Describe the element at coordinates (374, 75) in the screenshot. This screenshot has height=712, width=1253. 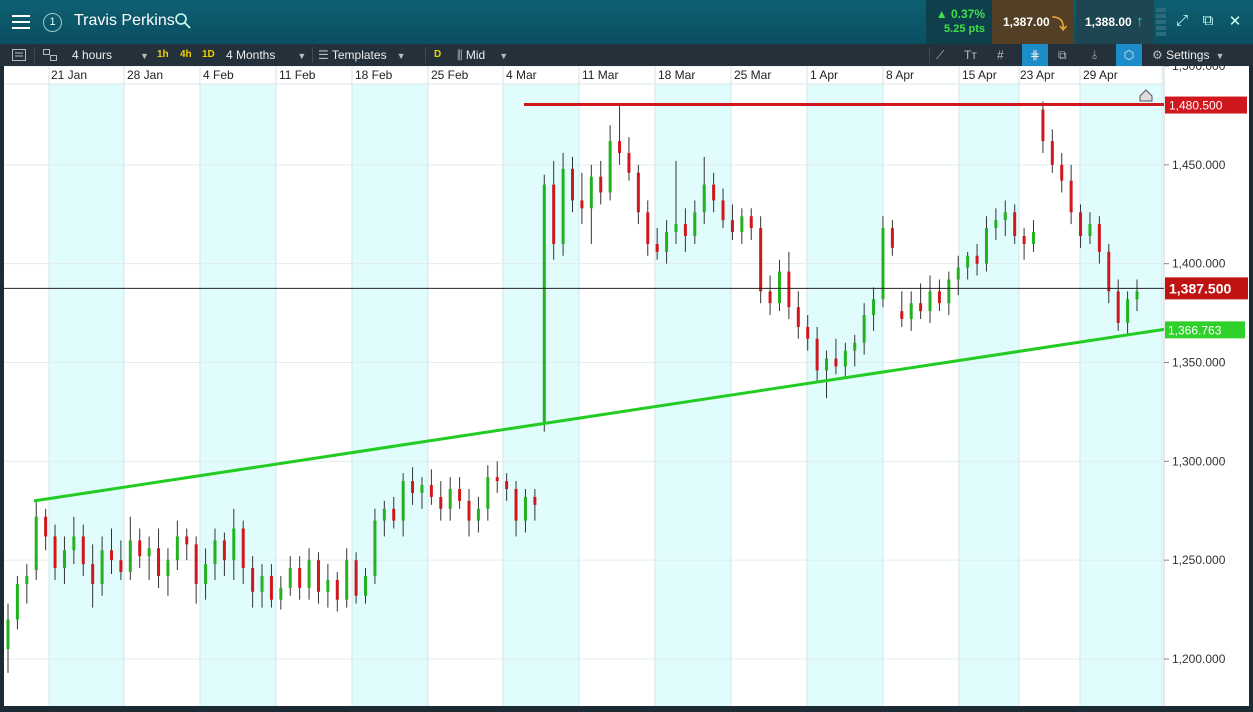
I see `x-tick-label: 18 Feb` at that location.